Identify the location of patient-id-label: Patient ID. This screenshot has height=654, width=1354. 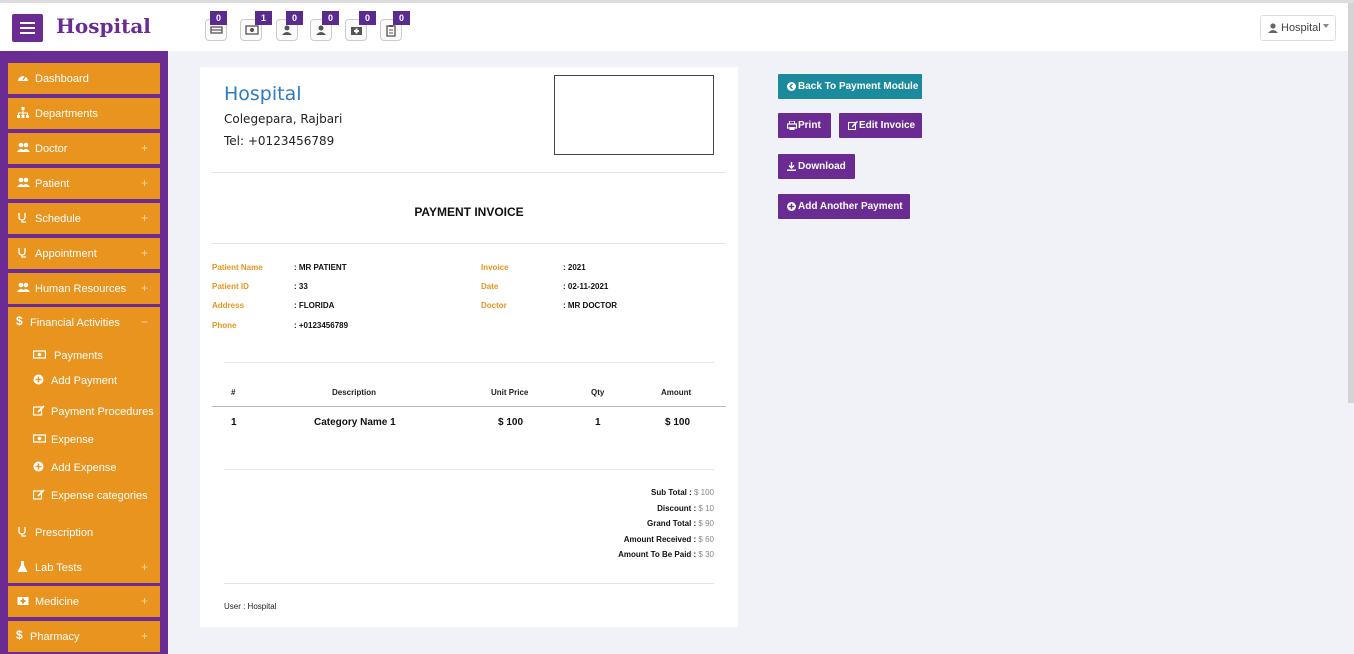
(230, 286).